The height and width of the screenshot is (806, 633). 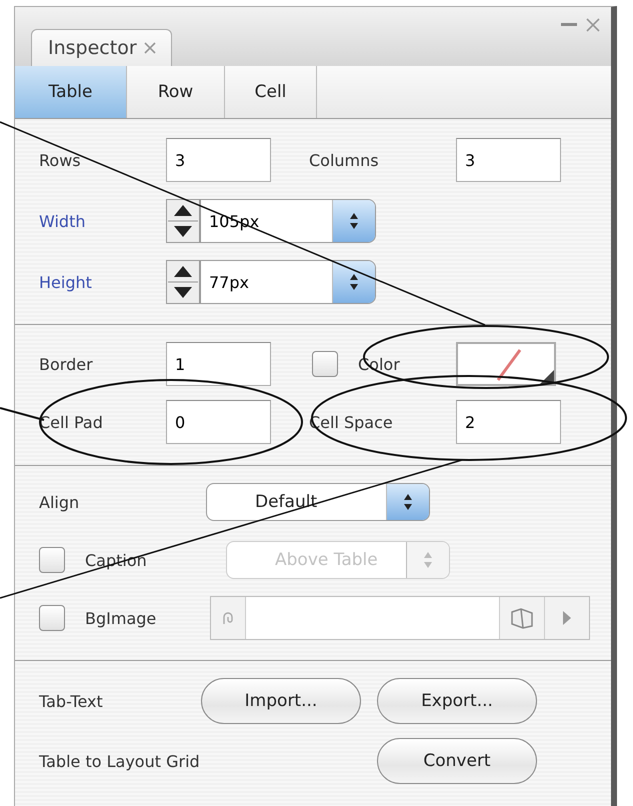 I want to click on field-label: Height, so click(x=66, y=282).